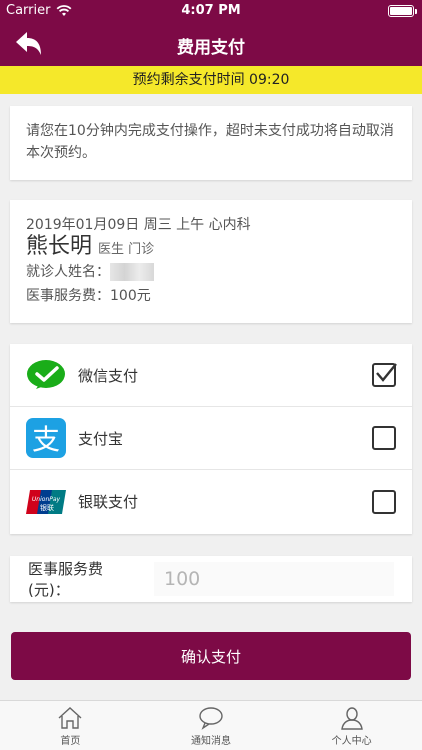 Image resolution: width=422 pixels, height=750 pixels. What do you see at coordinates (351, 741) in the screenshot?
I see `tab-profile-label: 个人中心` at bounding box center [351, 741].